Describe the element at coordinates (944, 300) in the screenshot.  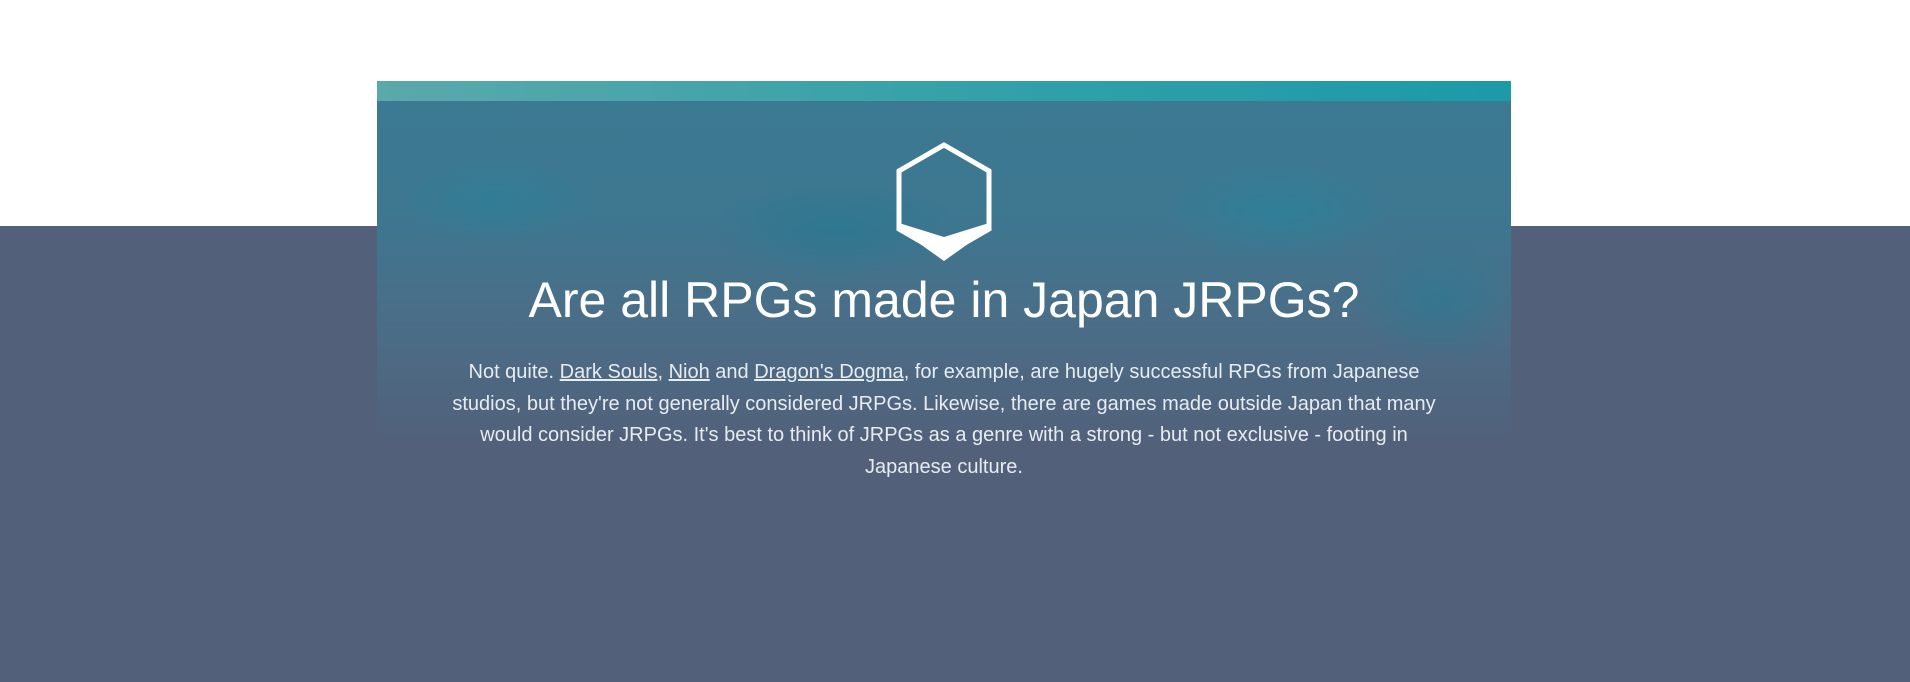
I see `faq-question-heading: Are all RPGs made in Japan JRPGs?` at that location.